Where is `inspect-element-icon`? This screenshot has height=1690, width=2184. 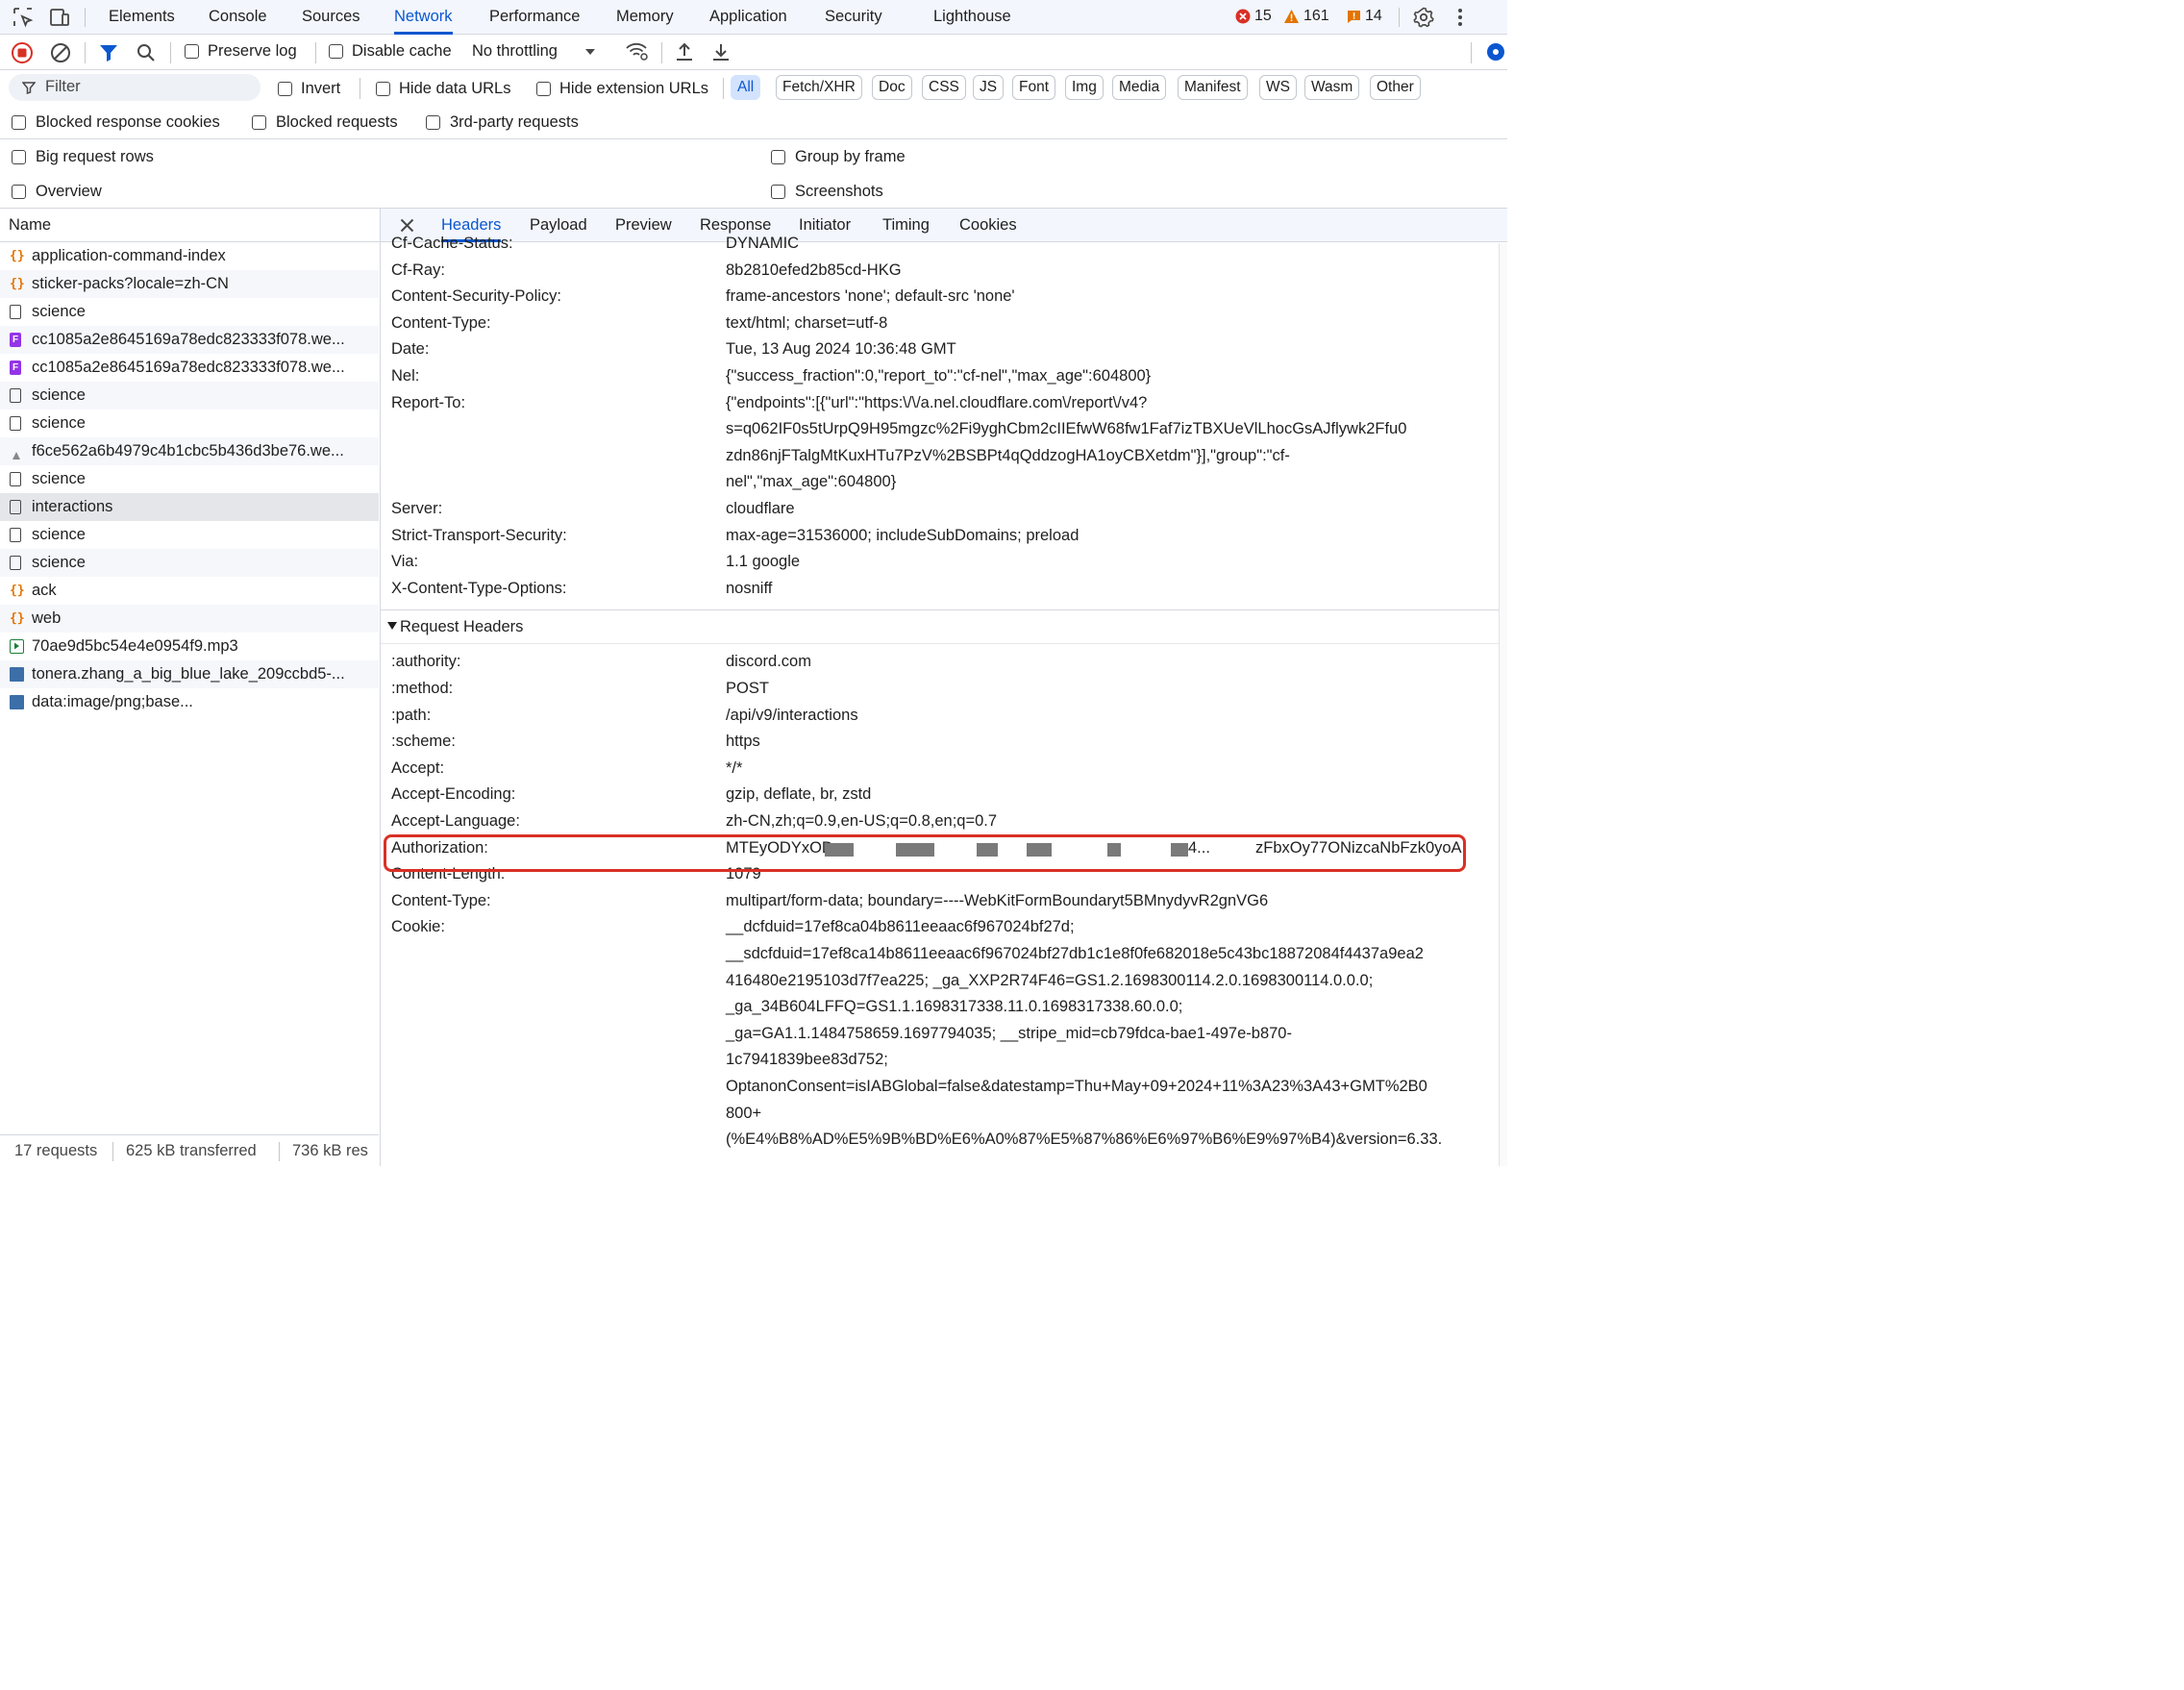
inspect-element-icon is located at coordinates (24, 18).